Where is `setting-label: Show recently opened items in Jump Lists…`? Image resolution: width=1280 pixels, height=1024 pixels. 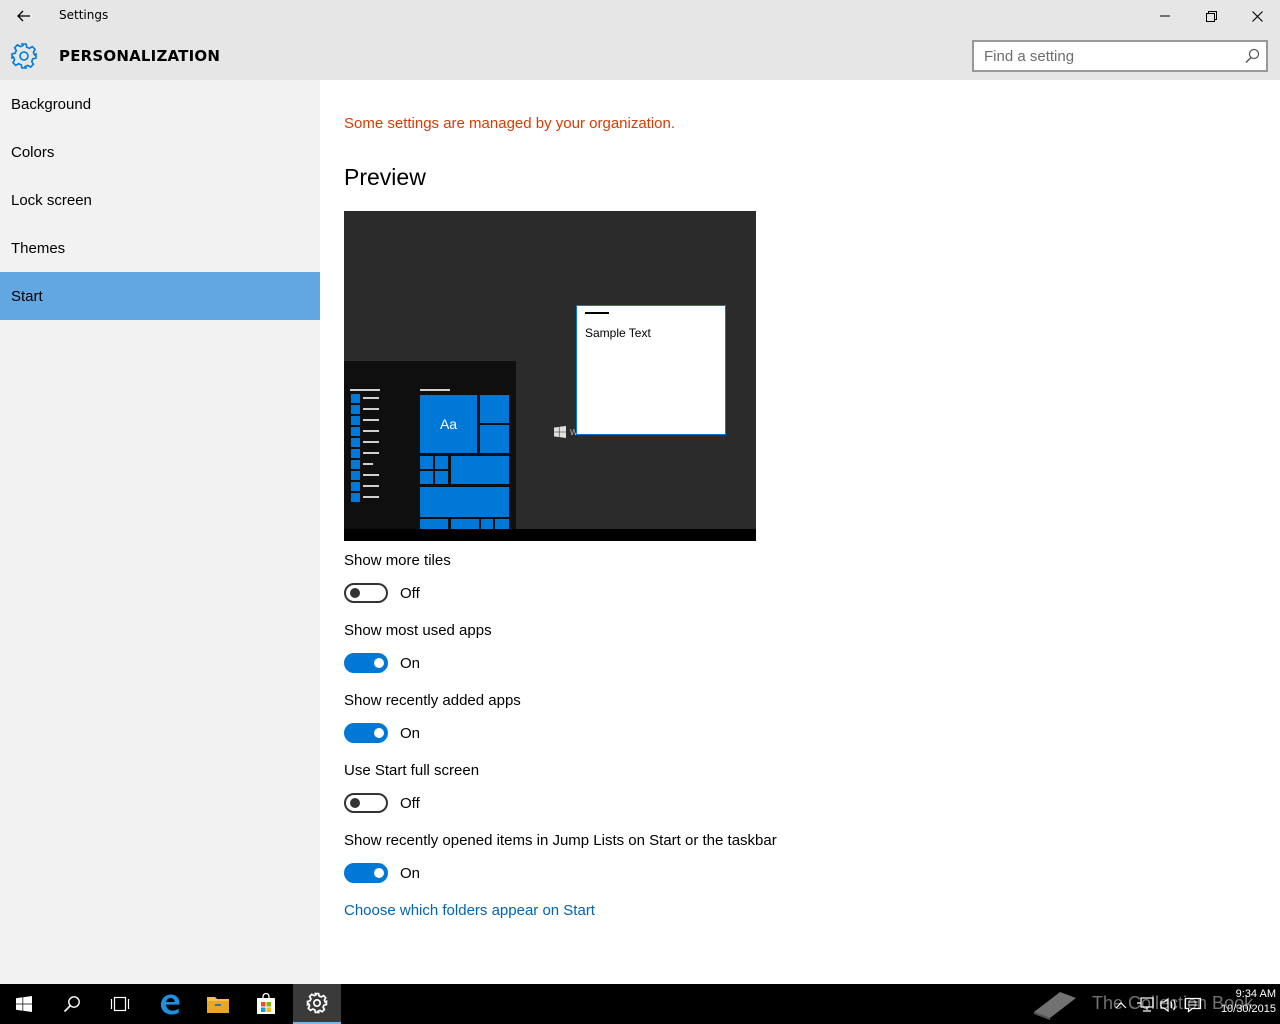 setting-label: Show recently opened items in Jump Lists… is located at coordinates (560, 840).